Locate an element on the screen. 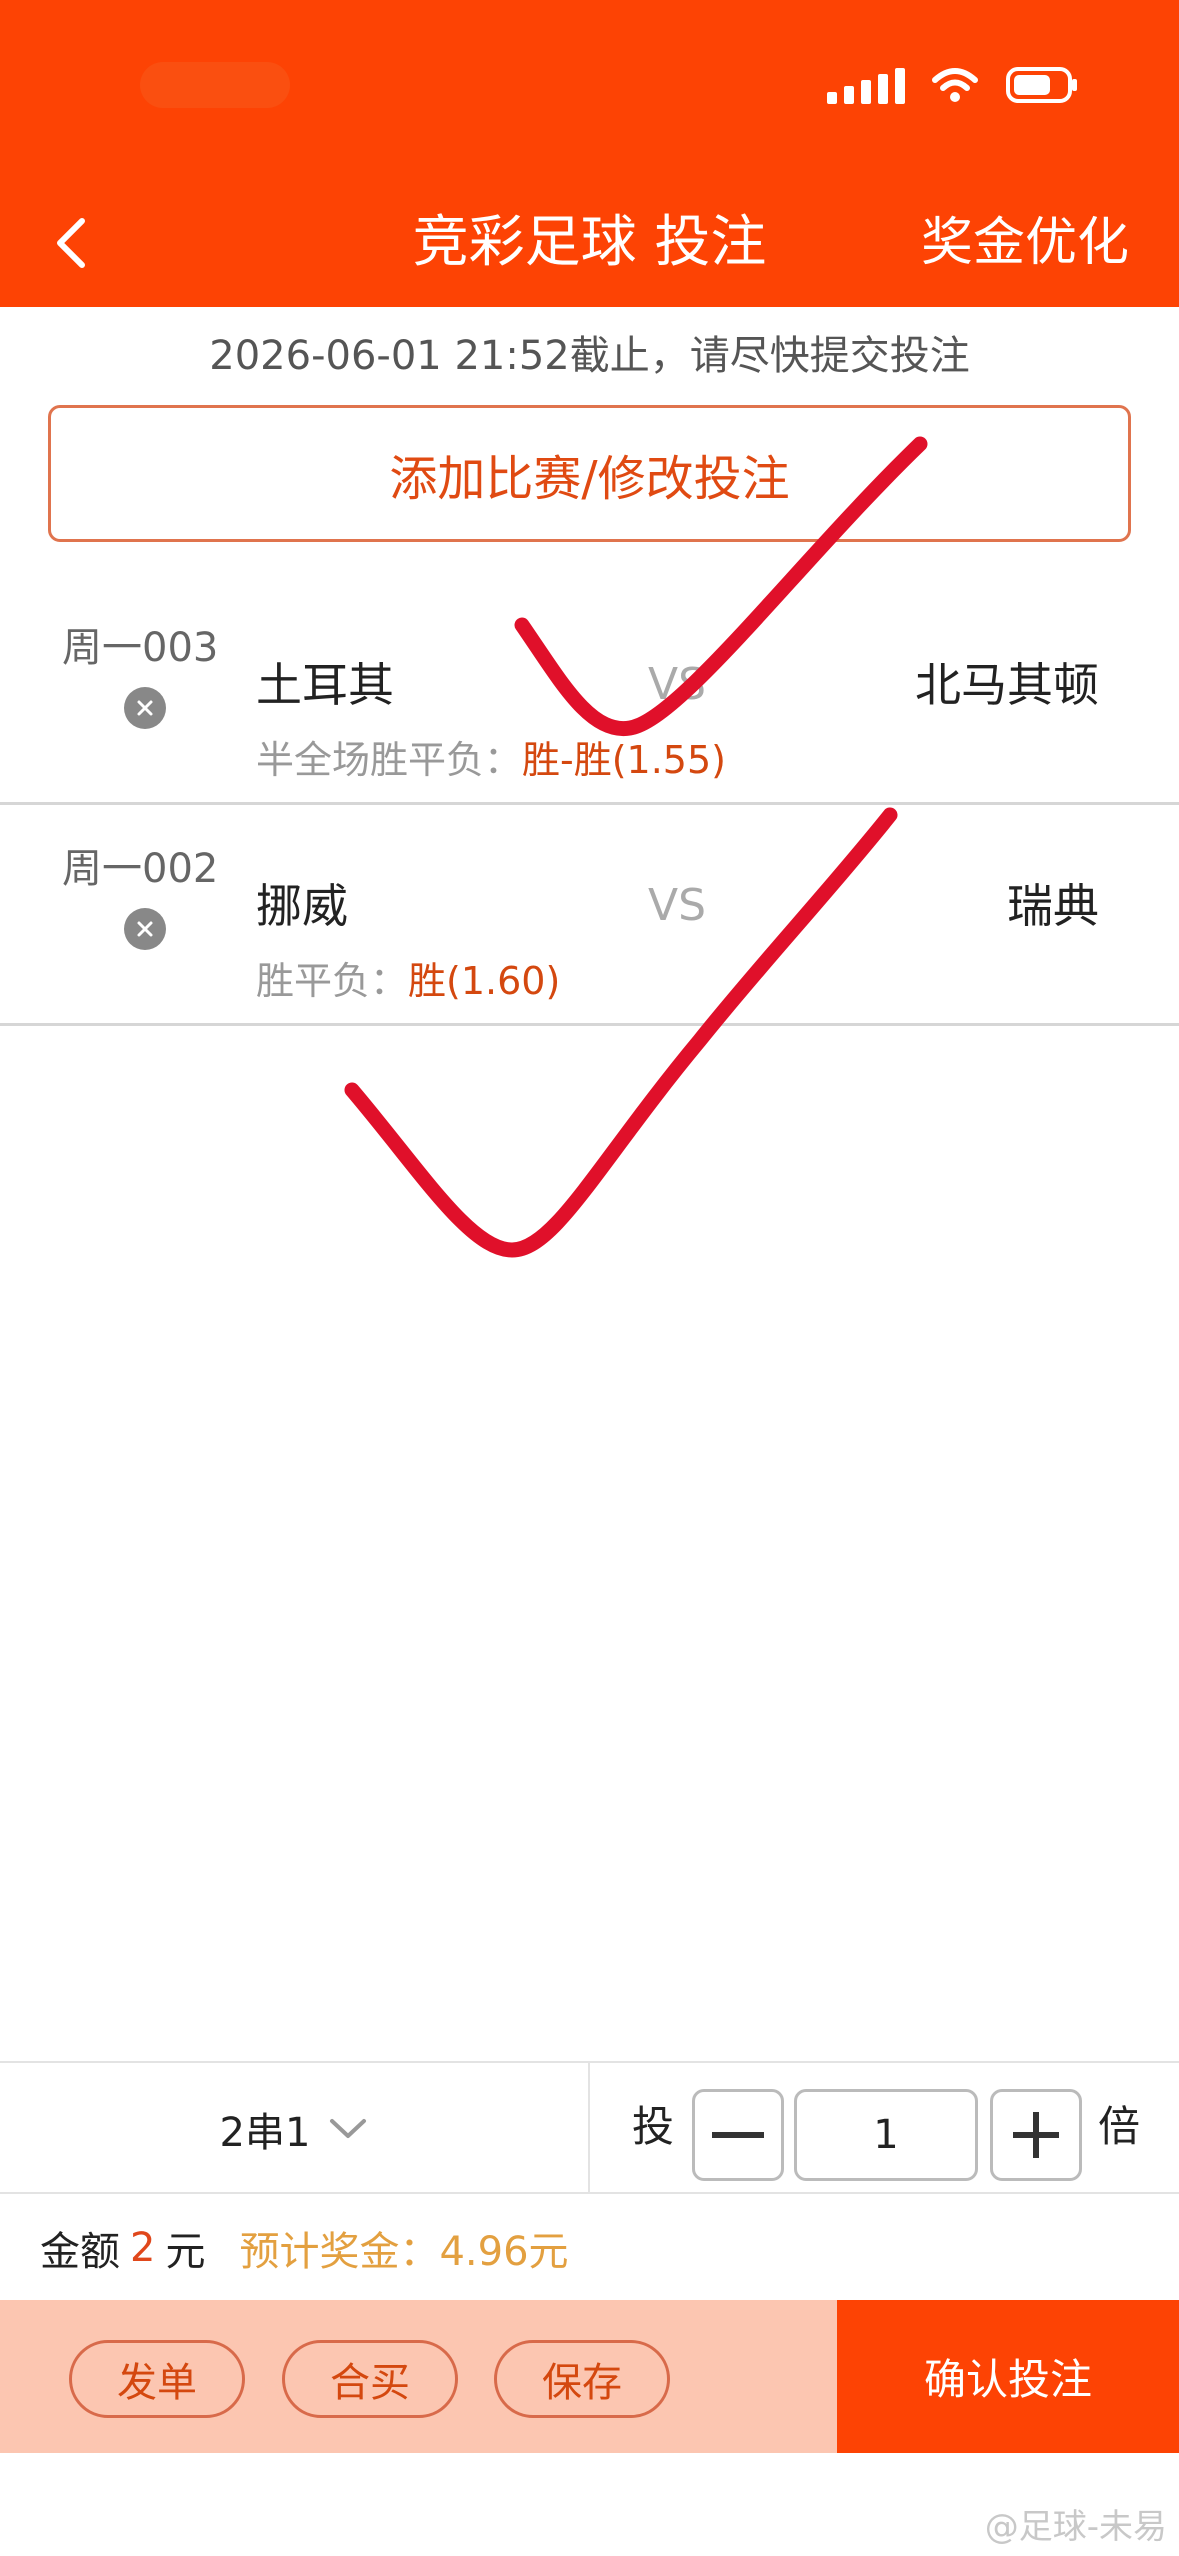  minus-button is located at coordinates (738, 2135).